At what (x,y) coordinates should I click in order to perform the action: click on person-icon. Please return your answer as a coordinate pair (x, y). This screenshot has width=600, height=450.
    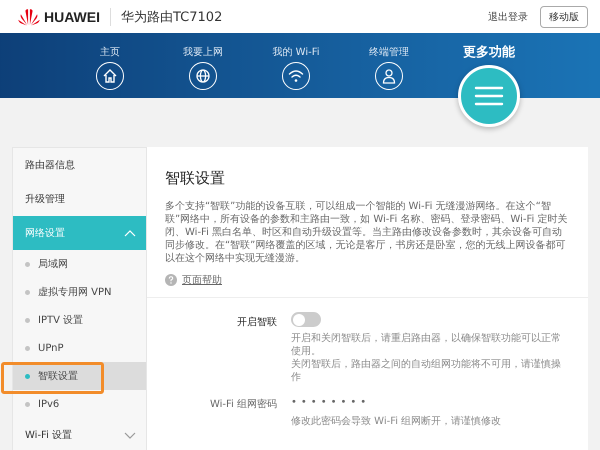
    Looking at the image, I should click on (389, 76).